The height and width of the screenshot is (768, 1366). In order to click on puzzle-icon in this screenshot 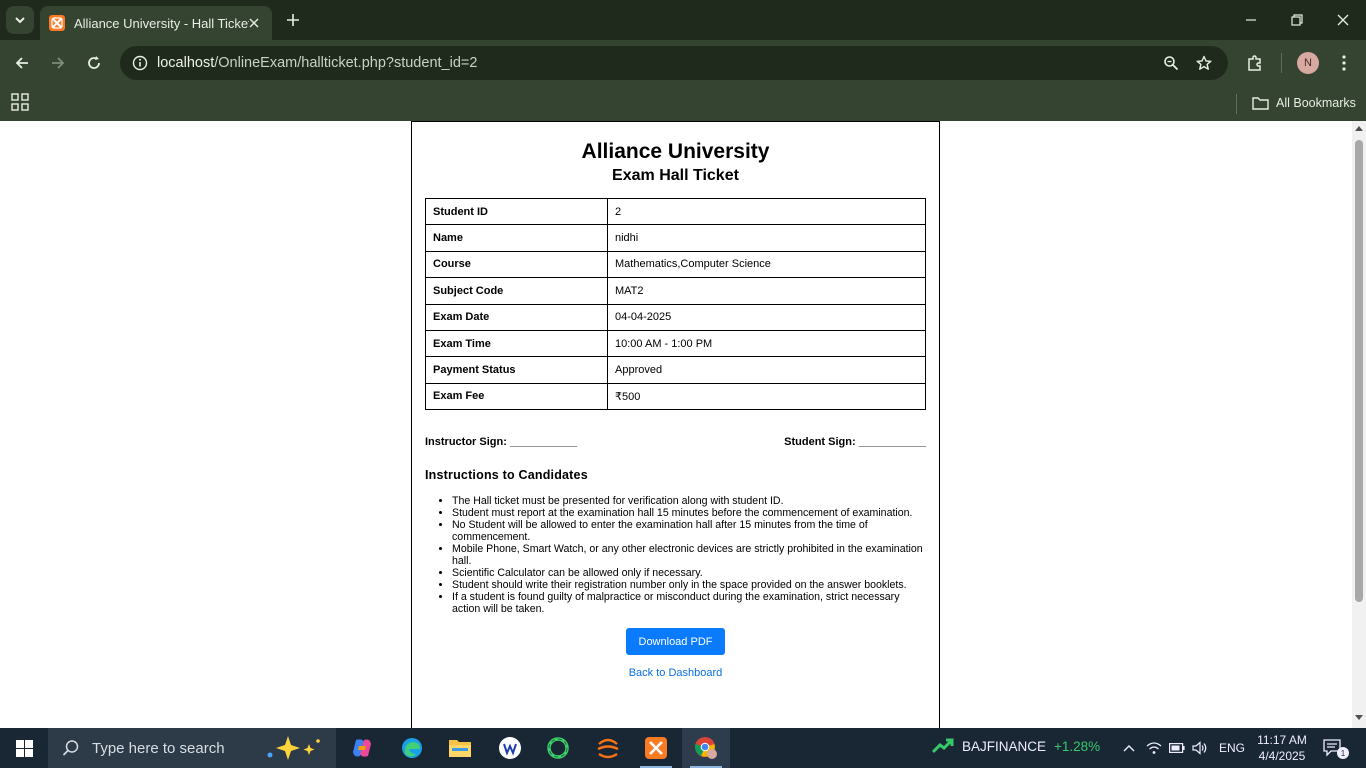, I will do `click(1254, 63)`.